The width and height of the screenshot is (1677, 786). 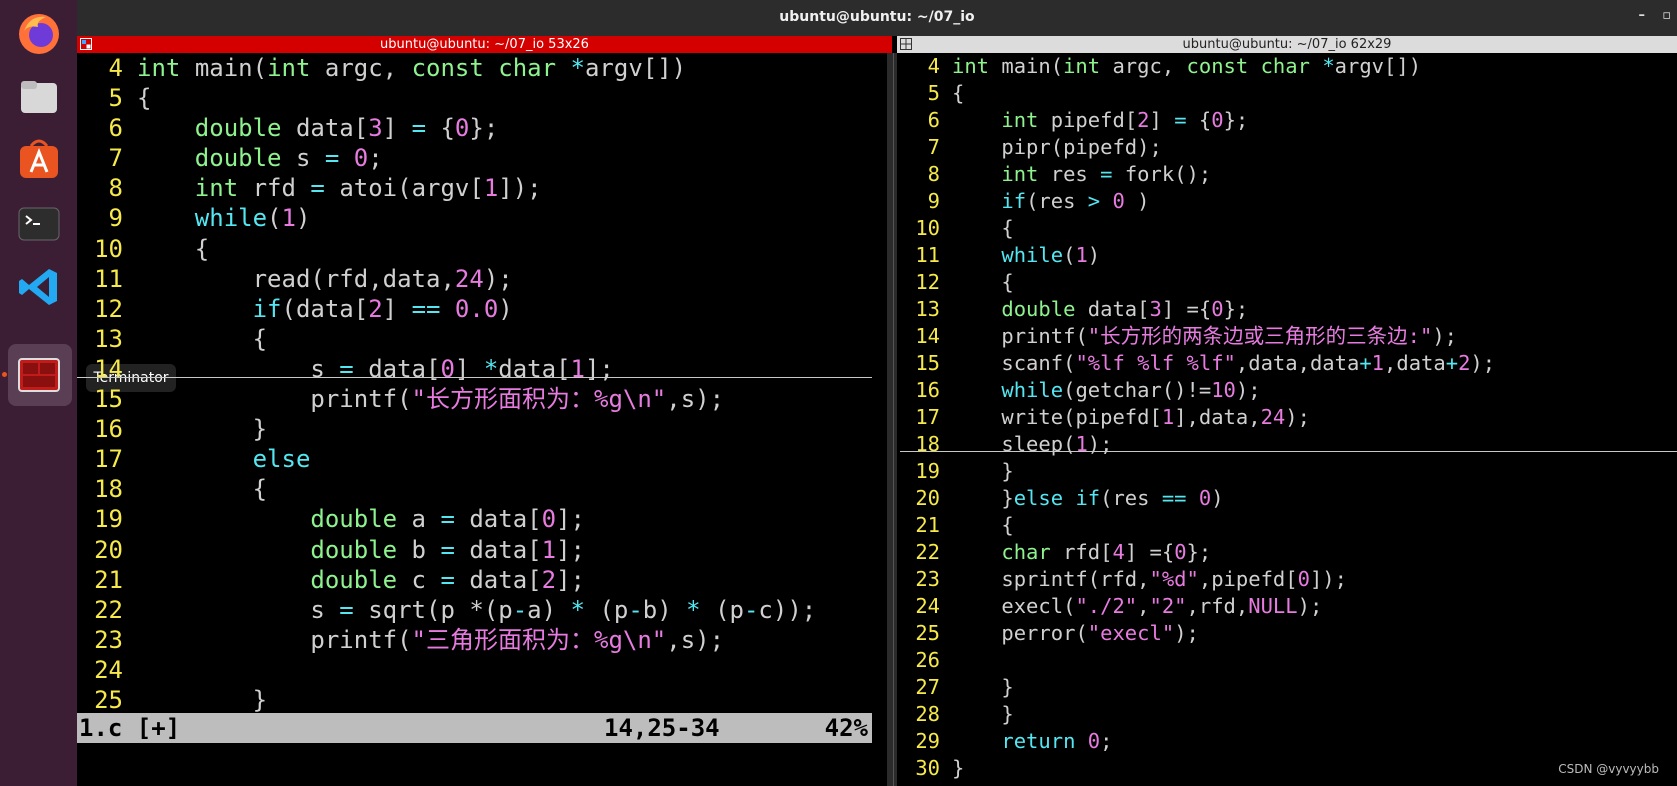 I want to click on code-line: 18 {, so click(x=484, y=489).